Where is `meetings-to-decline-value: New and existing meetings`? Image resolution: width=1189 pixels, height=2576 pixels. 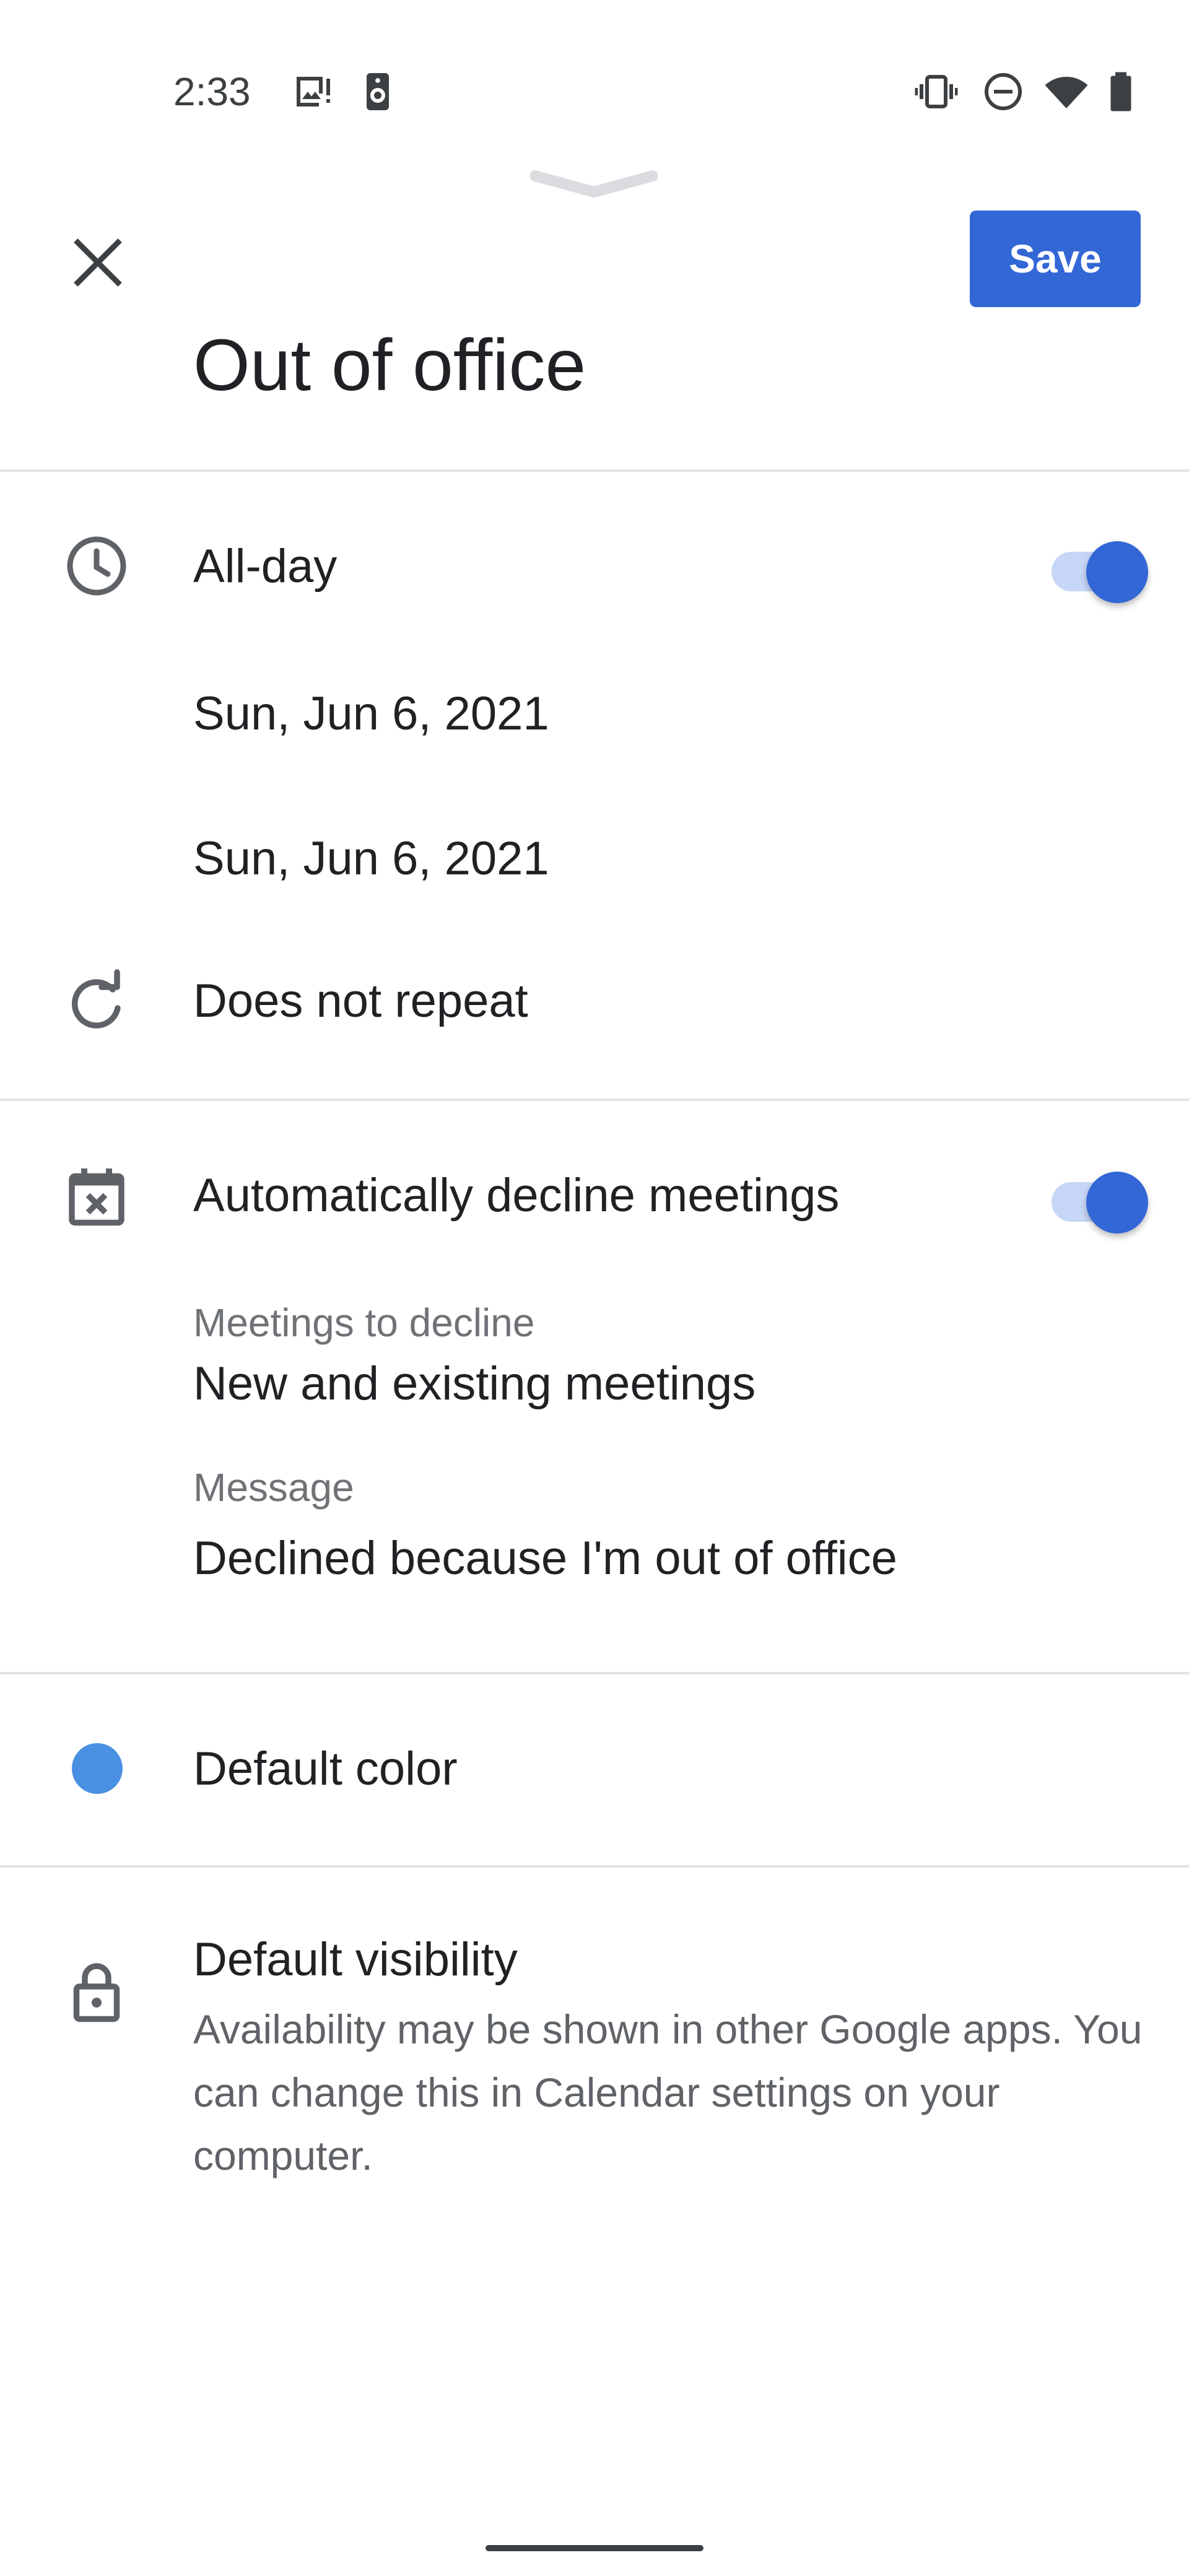
meetings-to-decline-value: New and existing meetings is located at coordinates (475, 1384).